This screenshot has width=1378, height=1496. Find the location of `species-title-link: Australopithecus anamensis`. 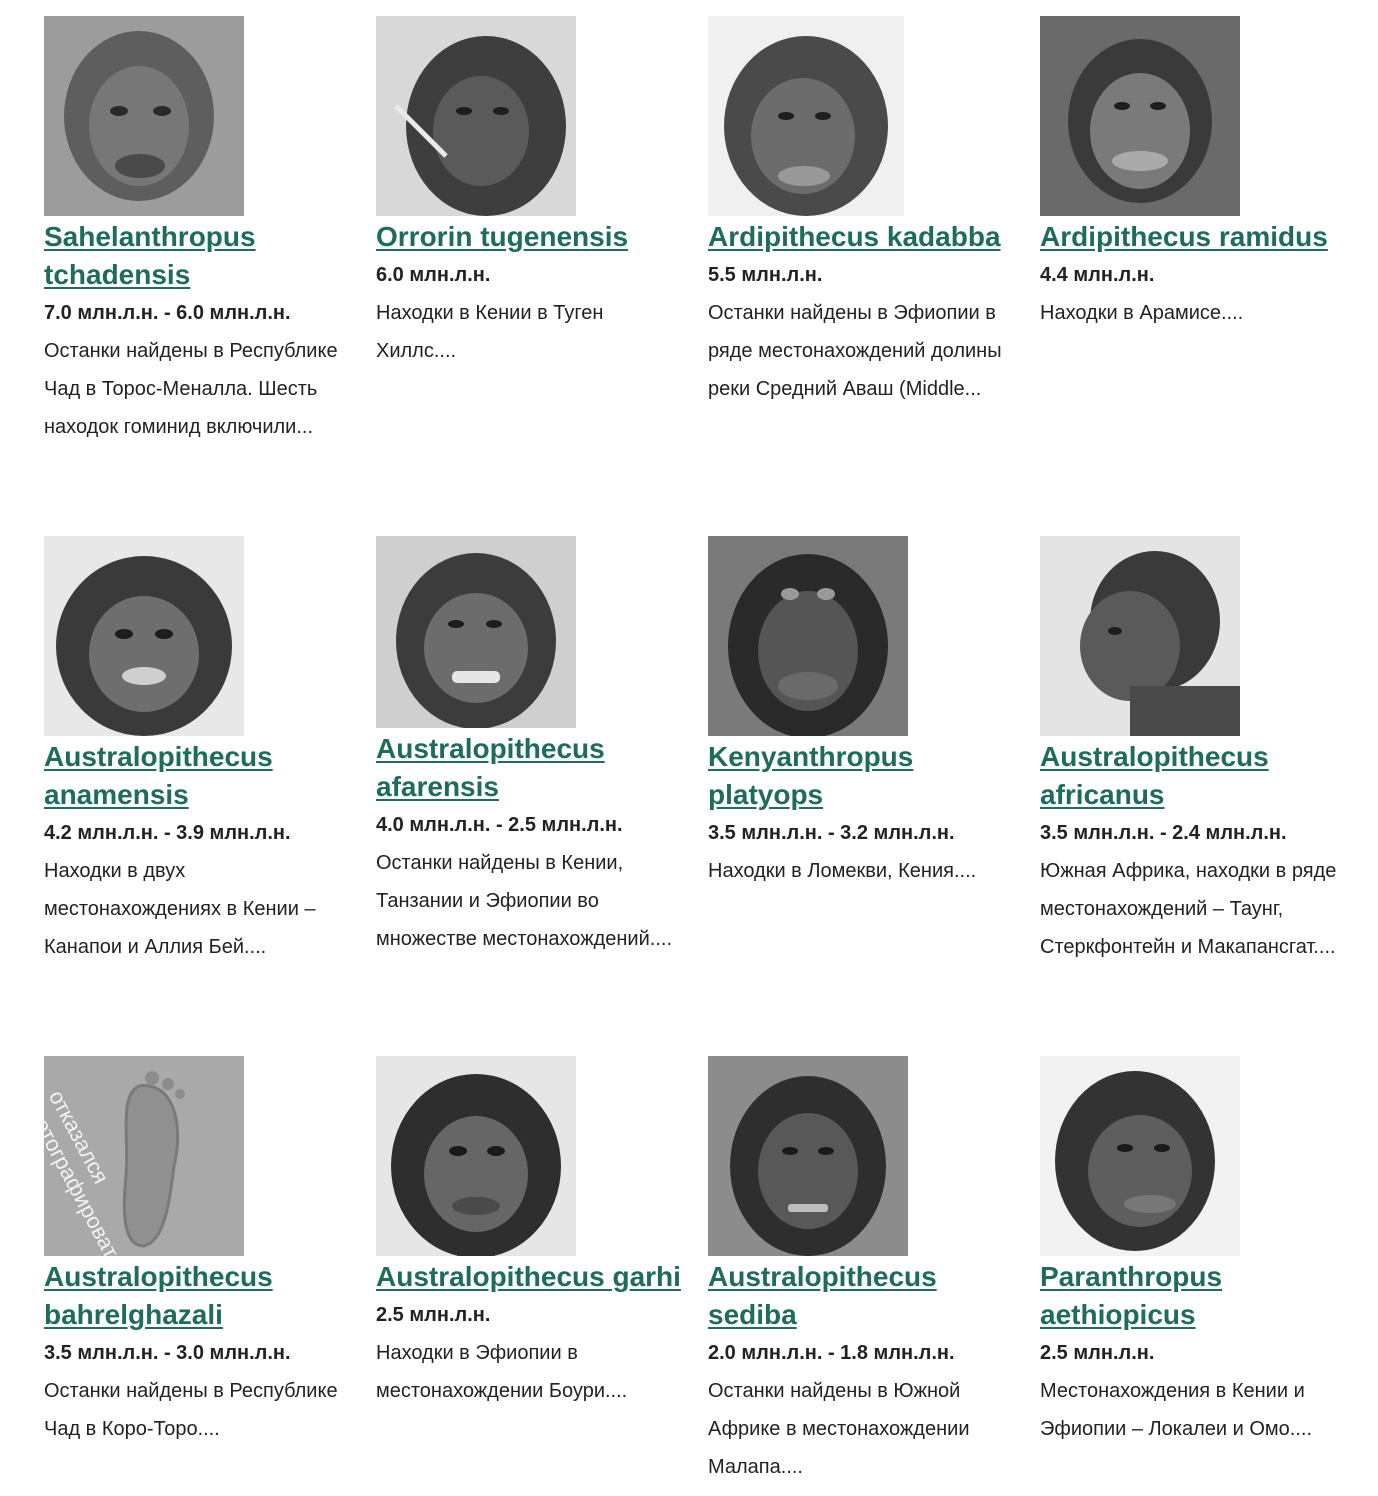

species-title-link: Australopithecus anamensis is located at coordinates (199, 776).